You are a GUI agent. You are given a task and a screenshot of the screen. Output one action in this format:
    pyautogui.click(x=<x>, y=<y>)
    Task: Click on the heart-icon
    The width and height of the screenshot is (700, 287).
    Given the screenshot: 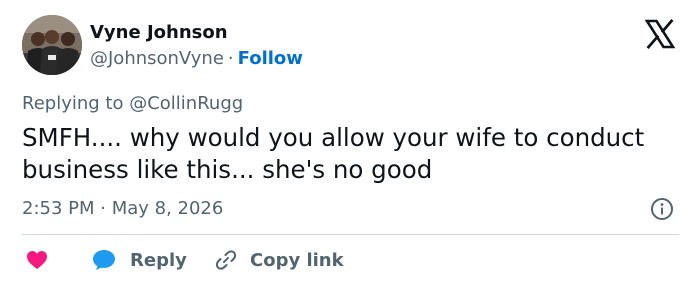 What is the action you would take?
    pyautogui.click(x=37, y=260)
    